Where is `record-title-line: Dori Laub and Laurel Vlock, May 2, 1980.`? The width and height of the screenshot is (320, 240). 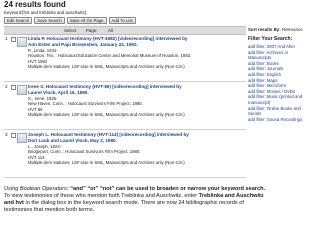
record-title-line: Dori Laub and Laurel Vlock, May 2, 1980. is located at coordinates (72, 140).